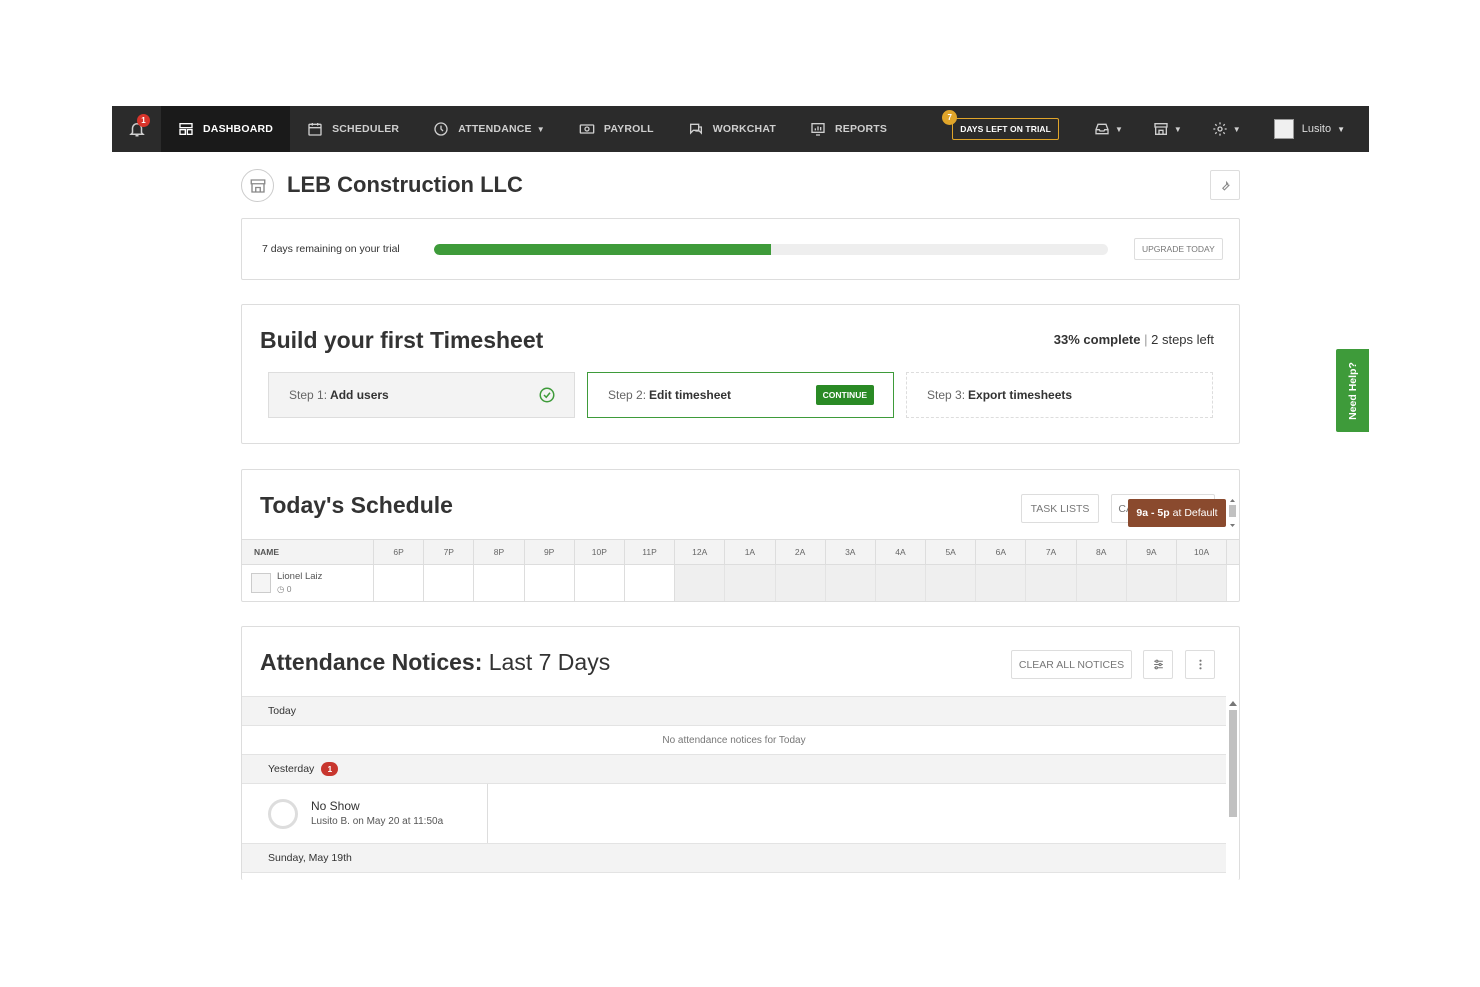 This screenshot has width=1480, height=987. Describe the element at coordinates (818, 129) in the screenshot. I see `chart-icon` at that location.